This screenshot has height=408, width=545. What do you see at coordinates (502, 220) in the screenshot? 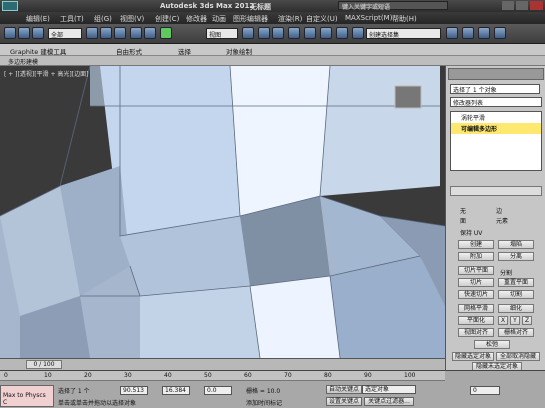
I see `radio-element: 元素` at bounding box center [502, 220].